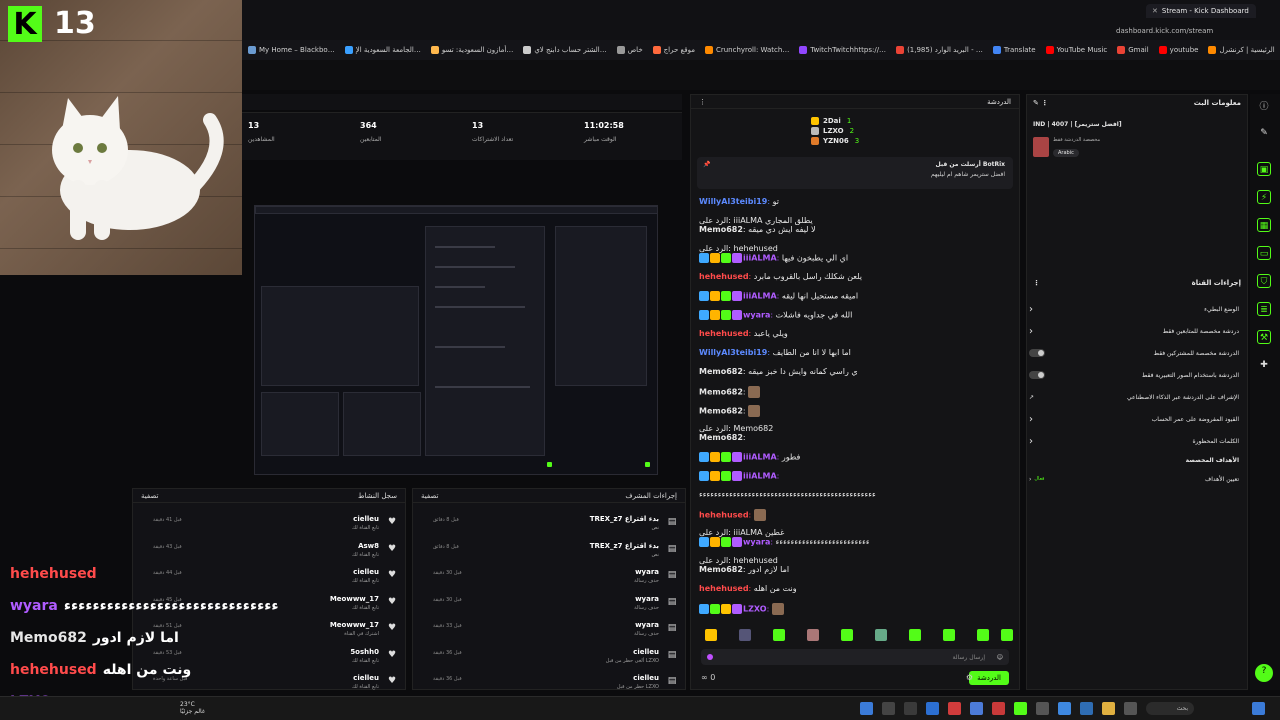  Describe the element at coordinates (549, 683) in the screenshot. I see `feed-row: ▤ cielleu حظر من قبل LZXO قبل 36 دقيقة` at that location.